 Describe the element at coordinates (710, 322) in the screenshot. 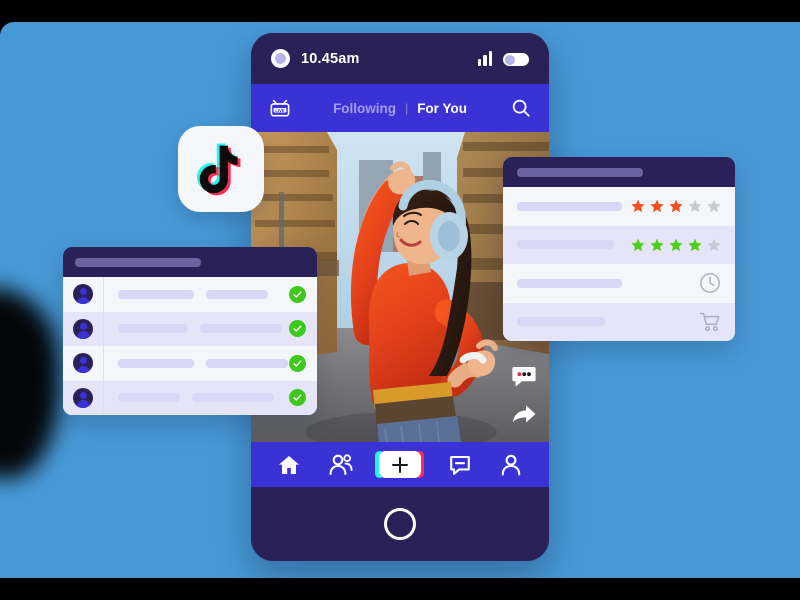

I see `shopping-cart-icon` at that location.